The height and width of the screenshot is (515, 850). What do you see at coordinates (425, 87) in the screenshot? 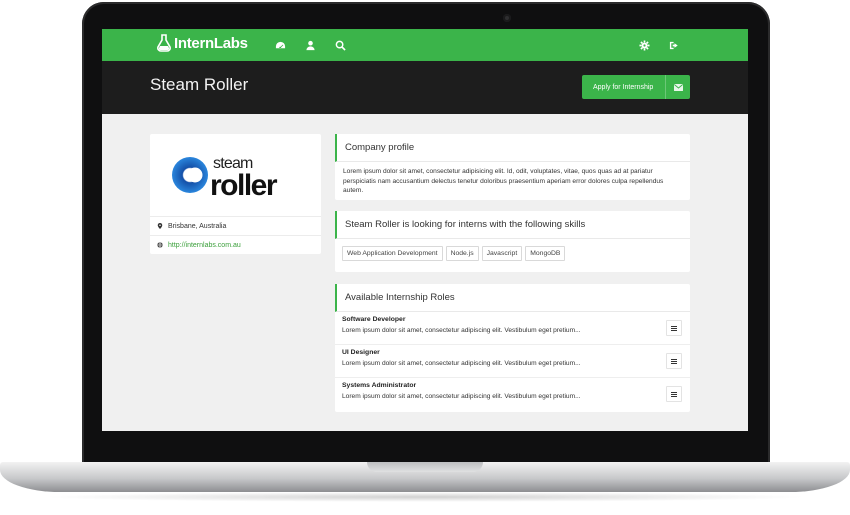
I see `page-header: Steam Roller Apply for Internship` at bounding box center [425, 87].